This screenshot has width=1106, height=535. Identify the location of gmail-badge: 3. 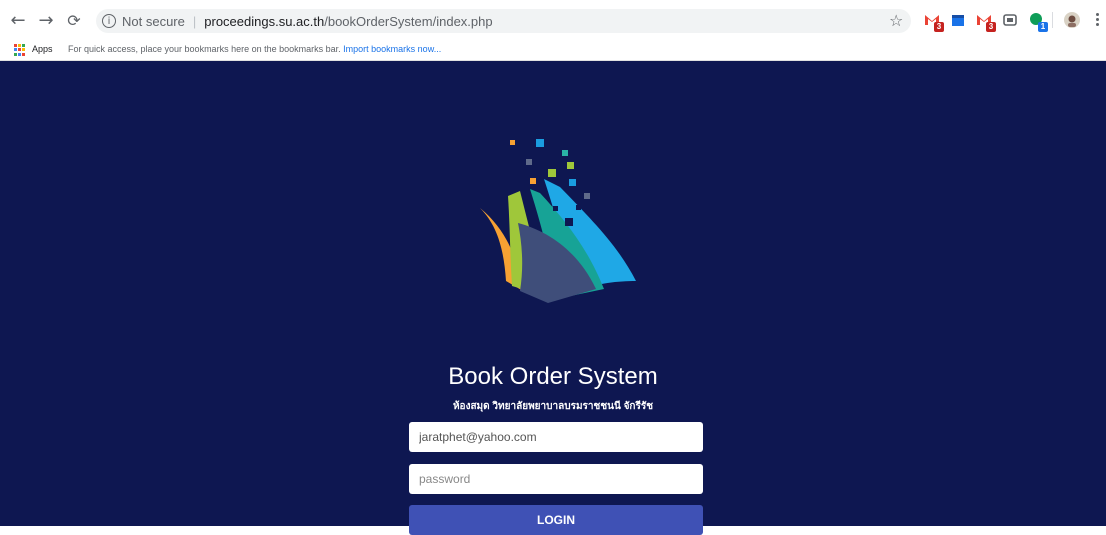
(939, 27).